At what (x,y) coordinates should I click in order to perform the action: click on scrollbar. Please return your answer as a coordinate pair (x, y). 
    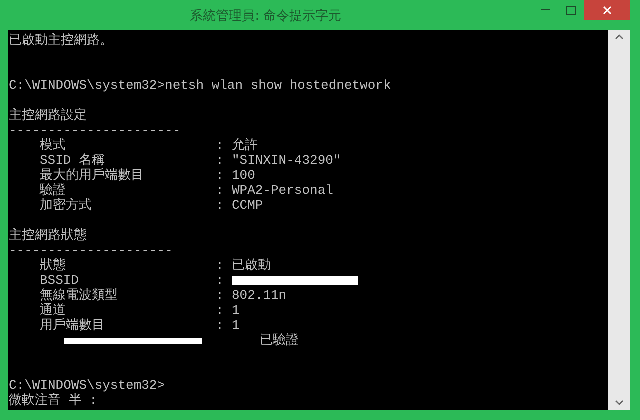
    Looking at the image, I should click on (619, 220).